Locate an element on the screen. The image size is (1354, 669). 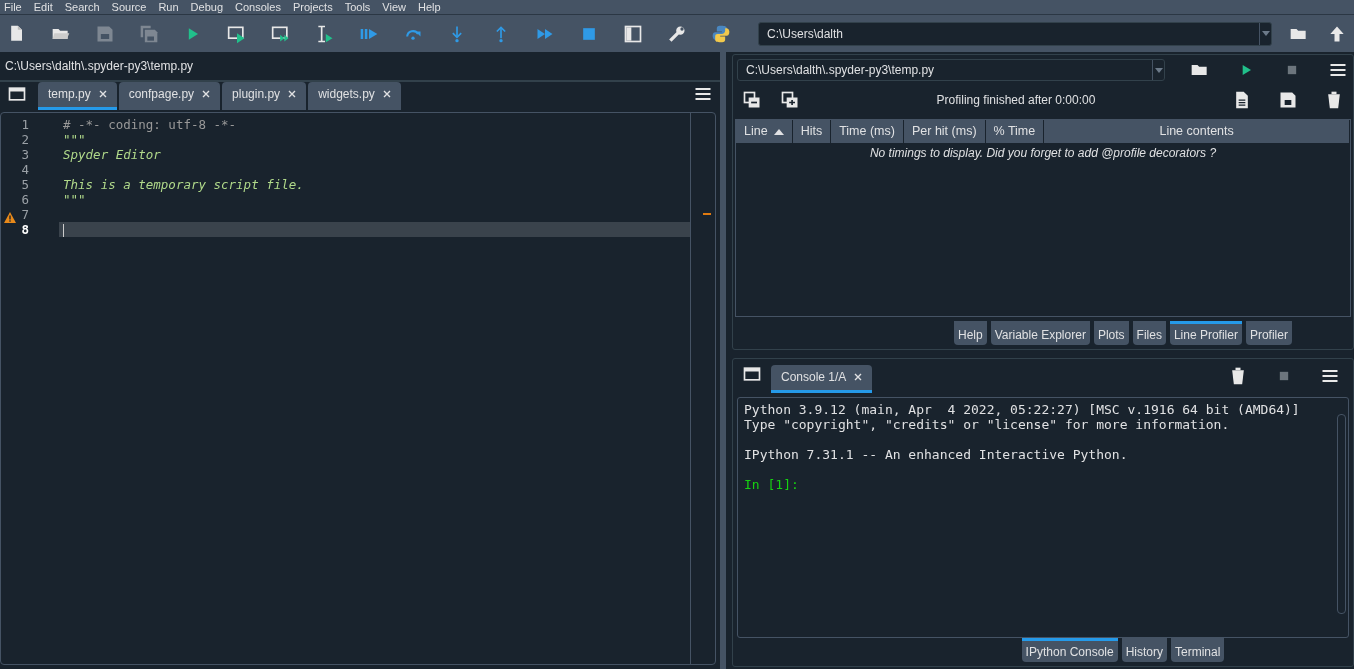
editor-tab: plugin.py is located at coordinates (264, 96).